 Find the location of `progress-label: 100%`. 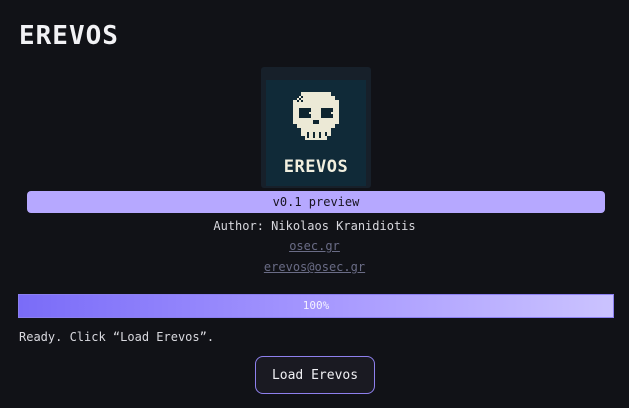

progress-label: 100% is located at coordinates (316, 305).